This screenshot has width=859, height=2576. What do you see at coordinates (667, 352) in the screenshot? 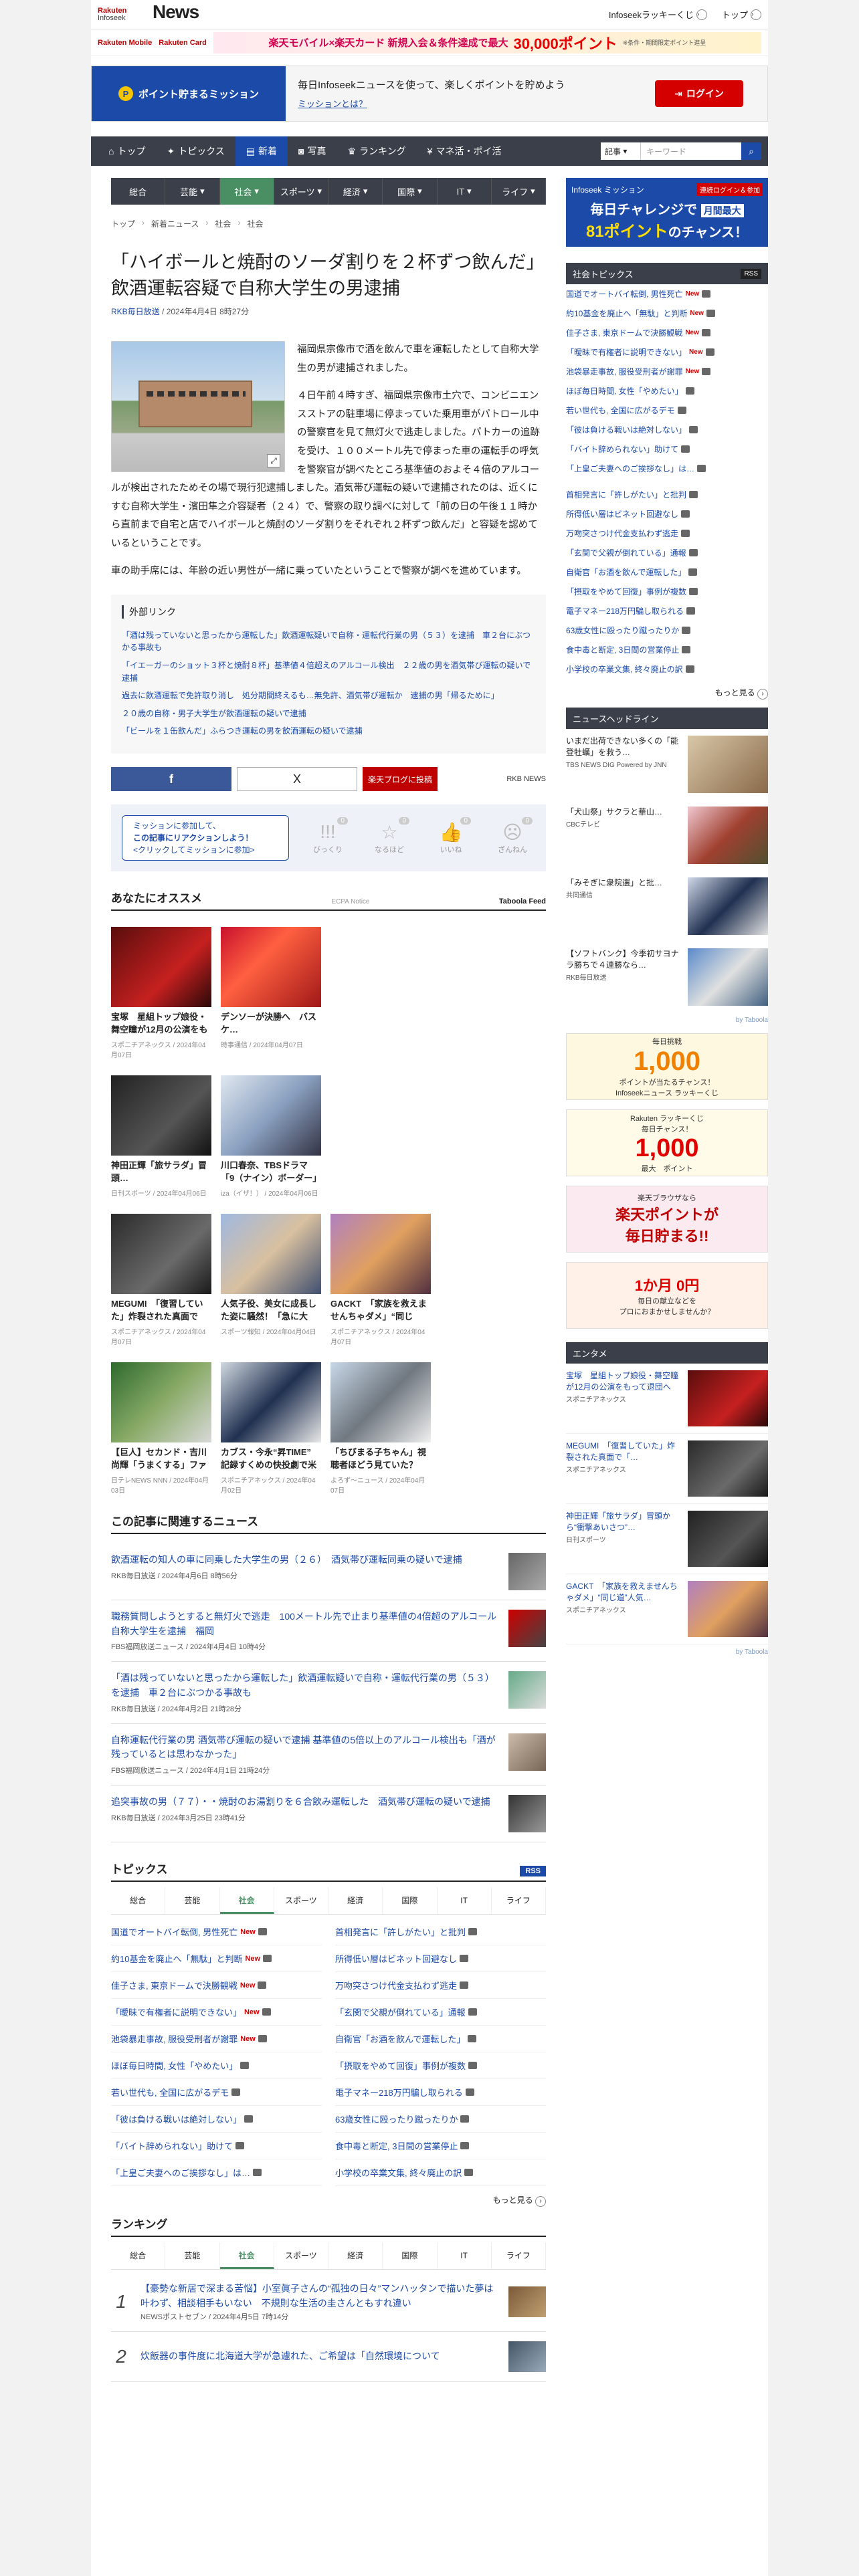
I see `sidebar-topic: 「曖昧で有権者に説明できない」 New` at bounding box center [667, 352].